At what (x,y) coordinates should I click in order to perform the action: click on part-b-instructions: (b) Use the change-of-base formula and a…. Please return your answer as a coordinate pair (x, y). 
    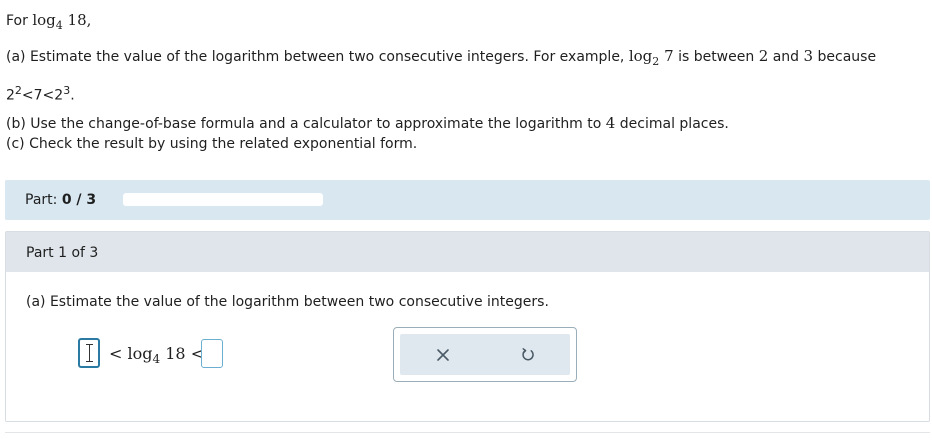
    Looking at the image, I should click on (367, 123).